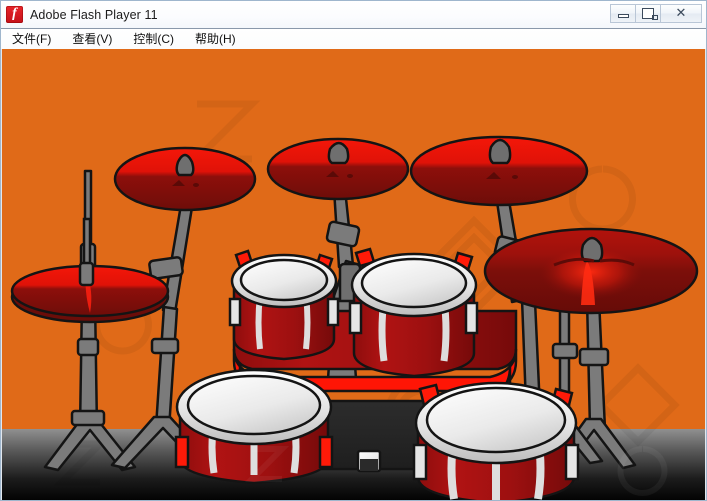  I want to click on snare-lug-b, so click(326, 452).